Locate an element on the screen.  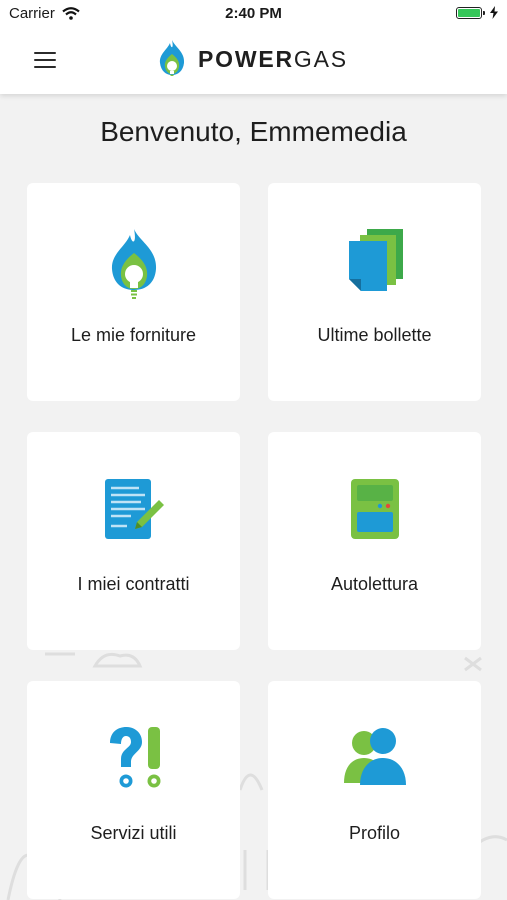
powergas-flame-logo-icon is located at coordinates (172, 58).